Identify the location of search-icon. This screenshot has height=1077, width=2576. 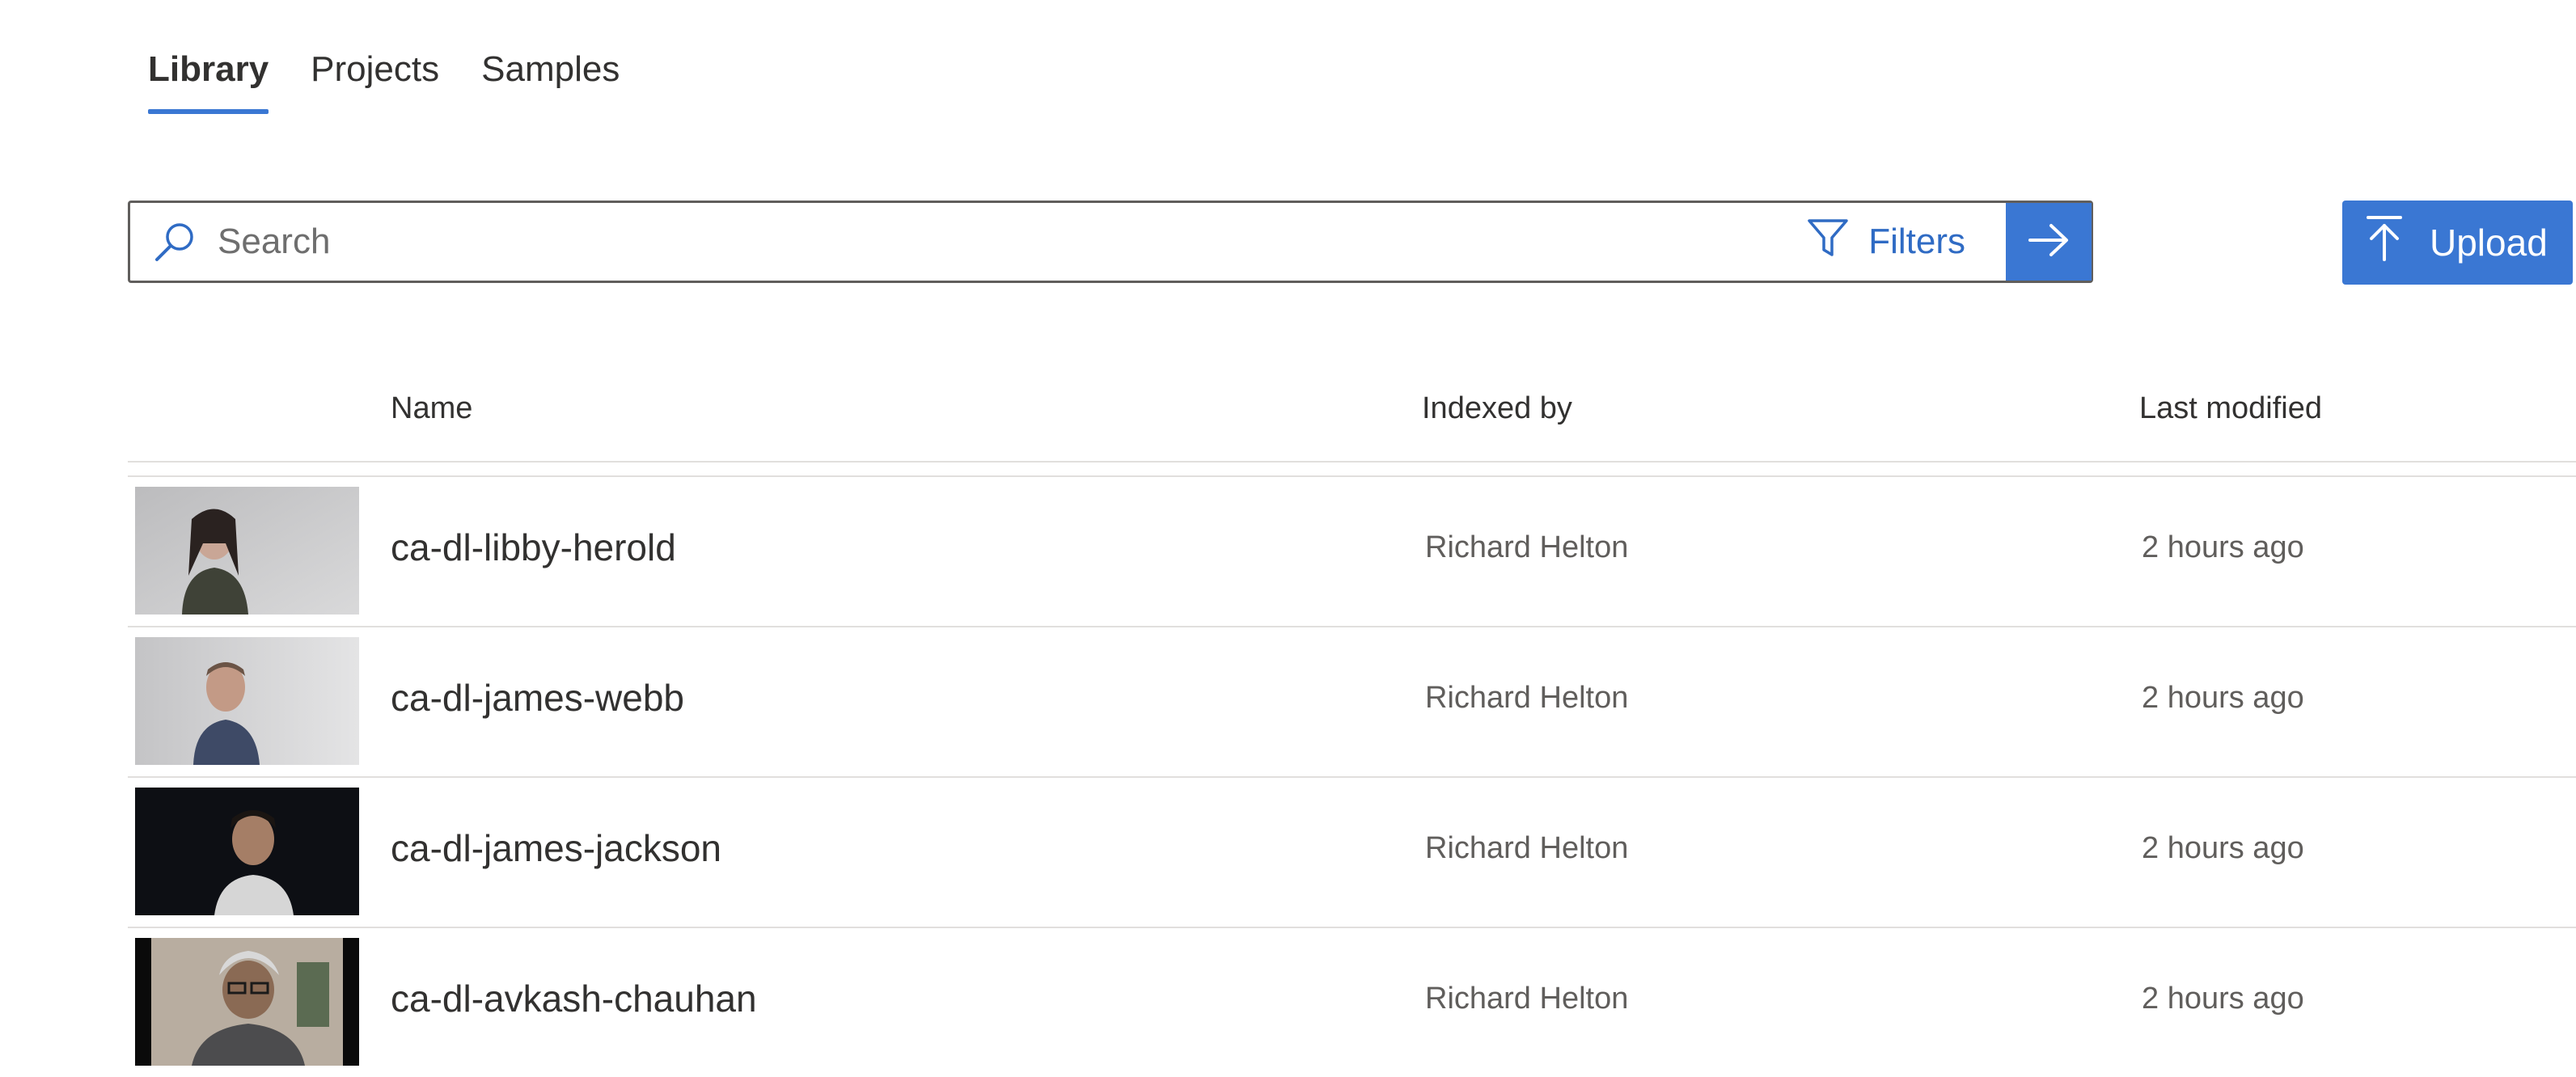
(174, 241).